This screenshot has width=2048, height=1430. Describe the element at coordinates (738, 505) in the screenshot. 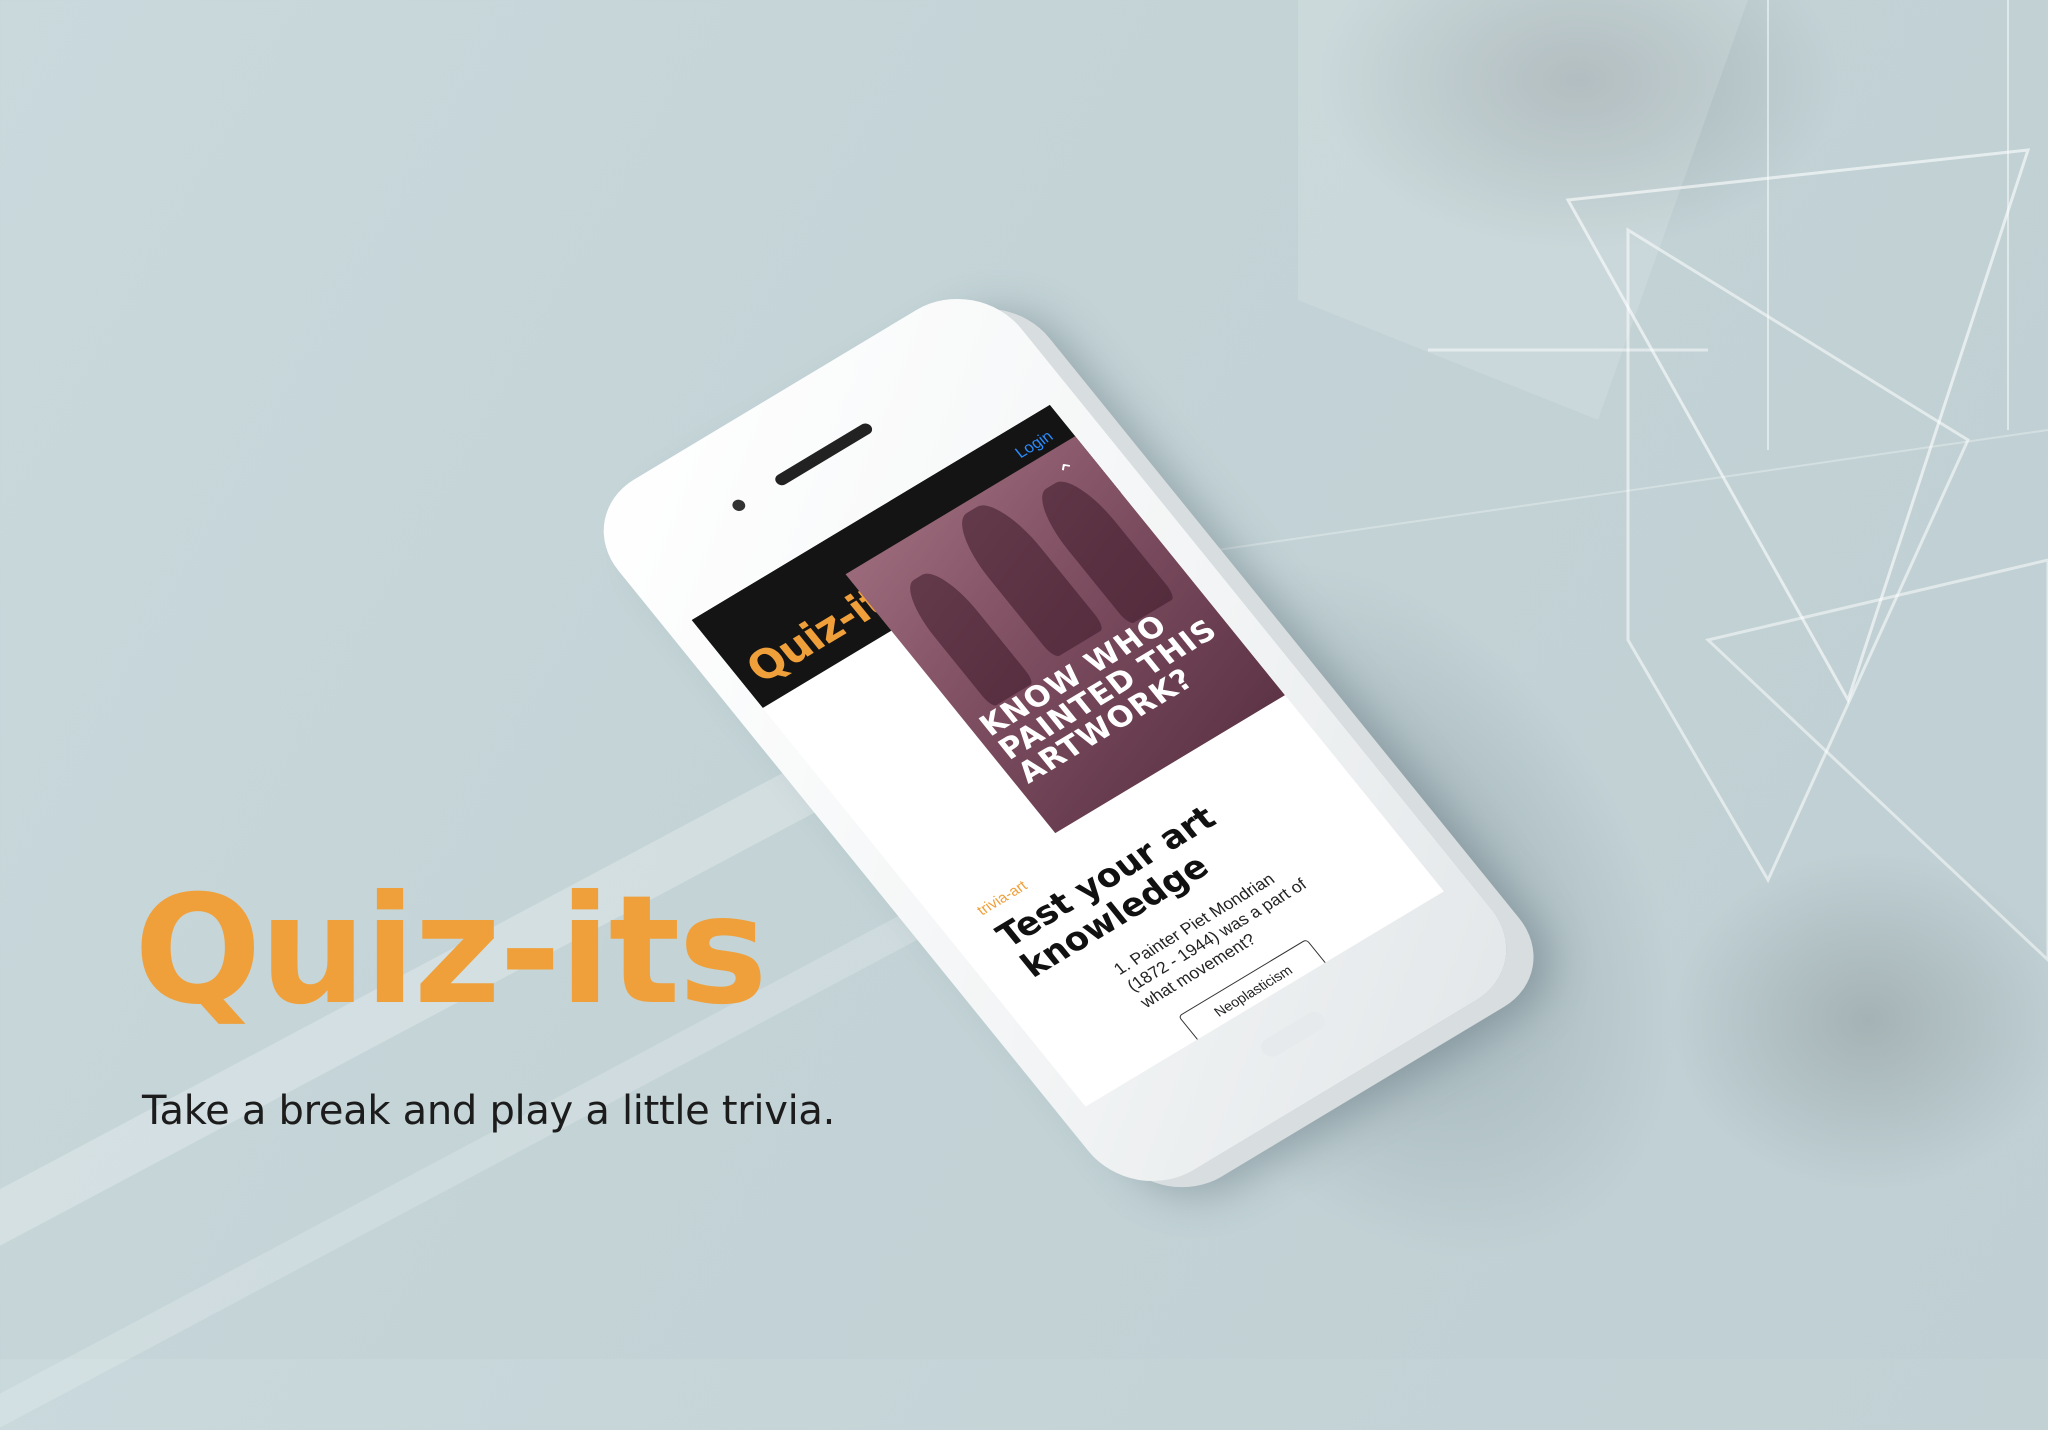

I see `camera-icon` at that location.